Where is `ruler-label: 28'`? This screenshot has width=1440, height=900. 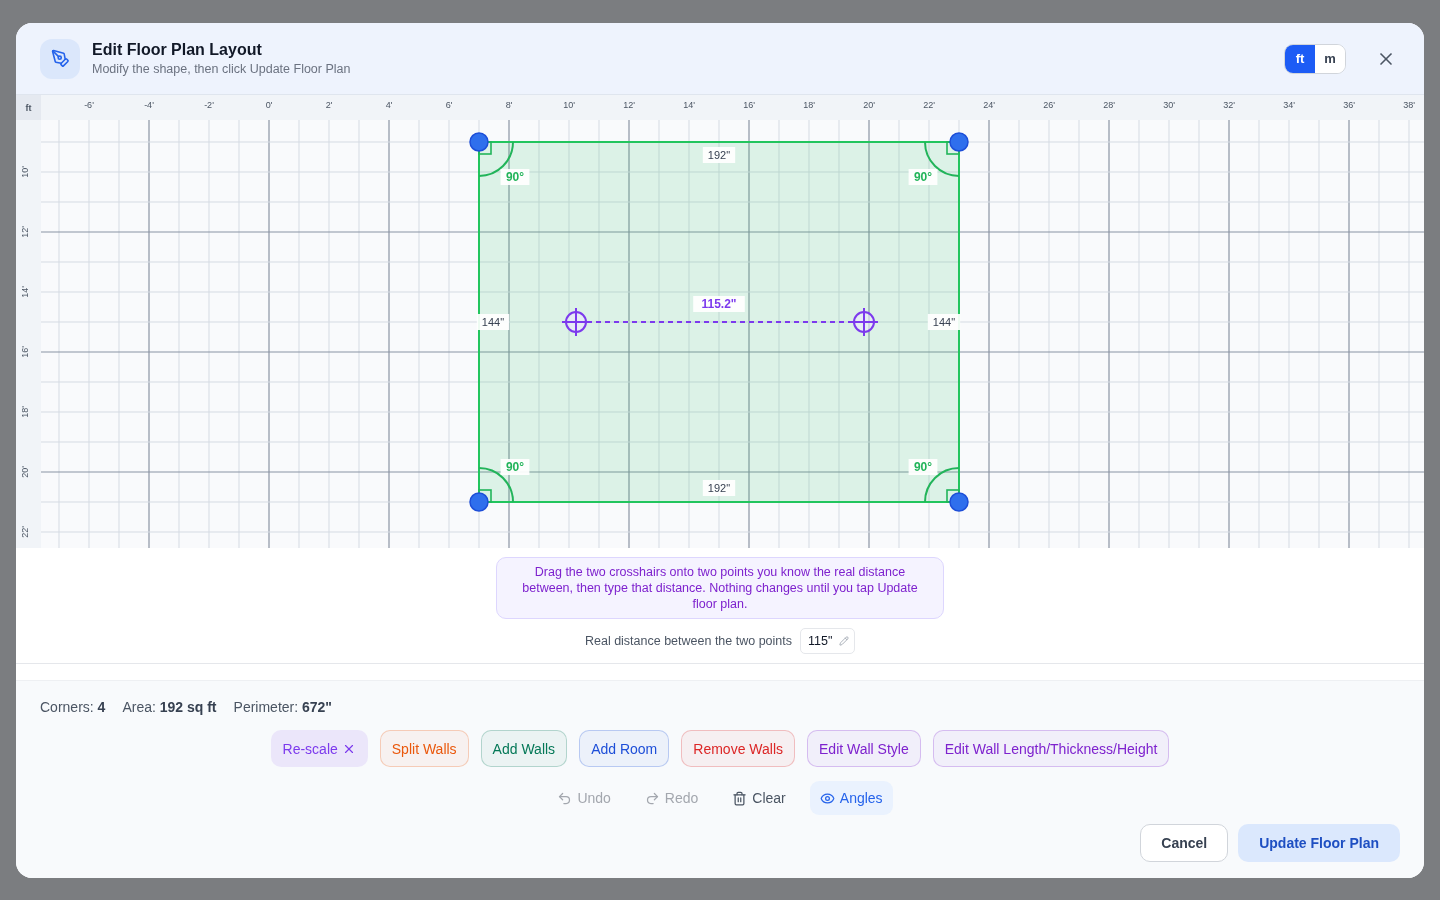 ruler-label: 28' is located at coordinates (1109, 105).